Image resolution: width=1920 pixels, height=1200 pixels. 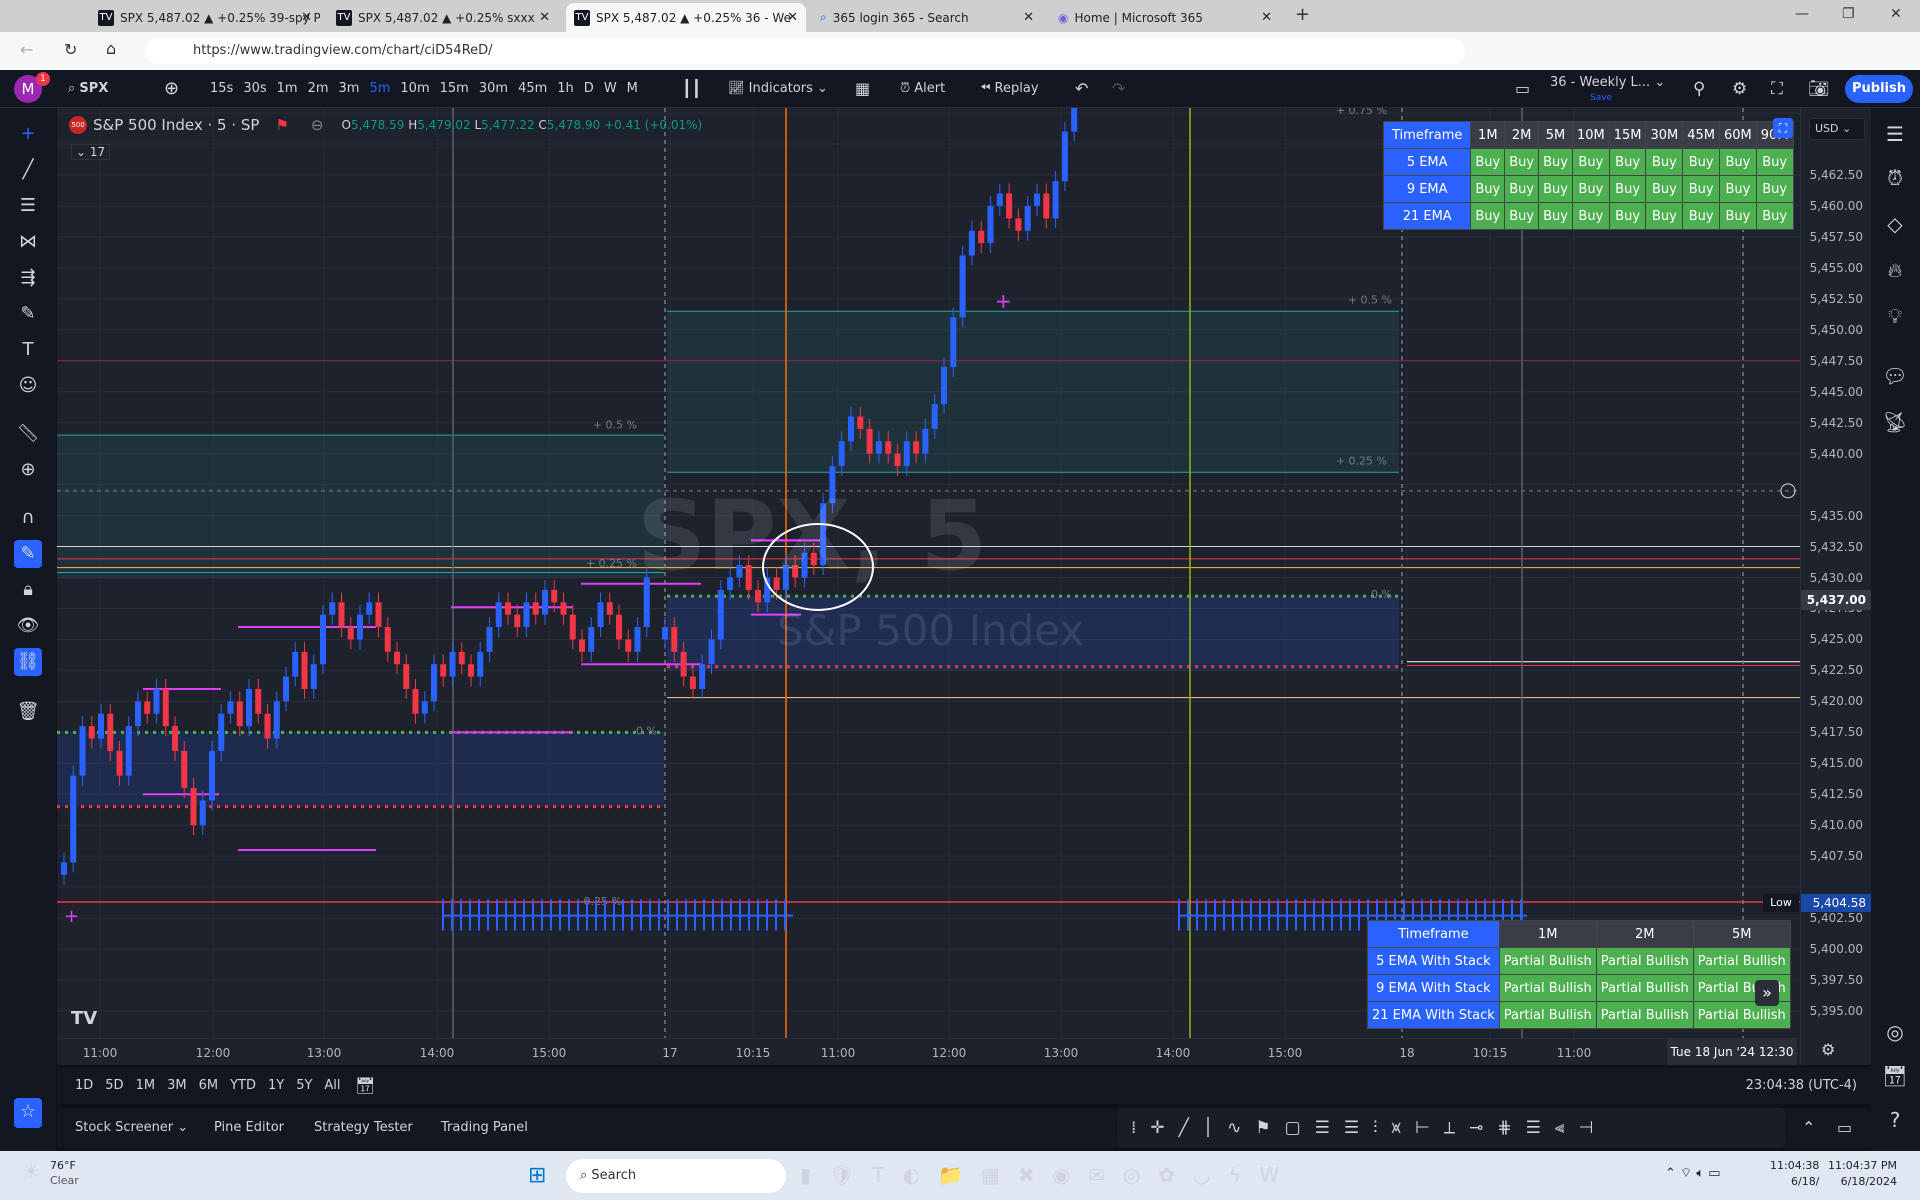 I want to click on tab-pine-editor: Pine Editor, so click(x=249, y=1127).